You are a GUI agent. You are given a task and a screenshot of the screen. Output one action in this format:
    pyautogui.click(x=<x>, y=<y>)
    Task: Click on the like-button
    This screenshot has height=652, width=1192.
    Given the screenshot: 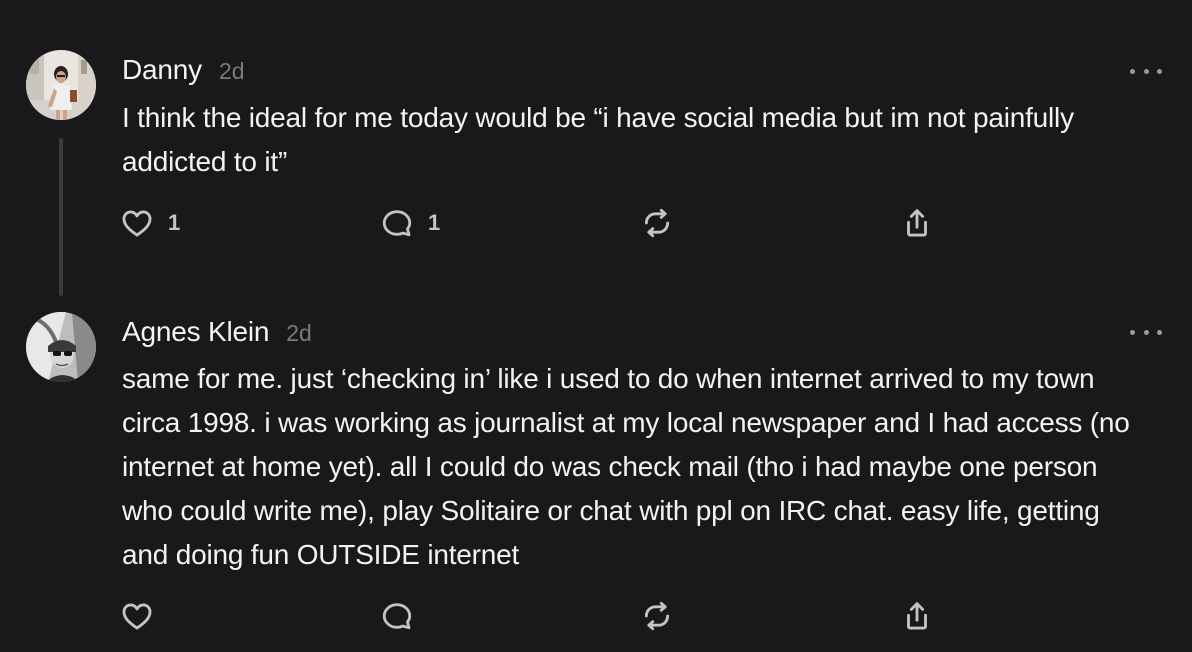 What is the action you would take?
    pyautogui.click(x=137, y=616)
    